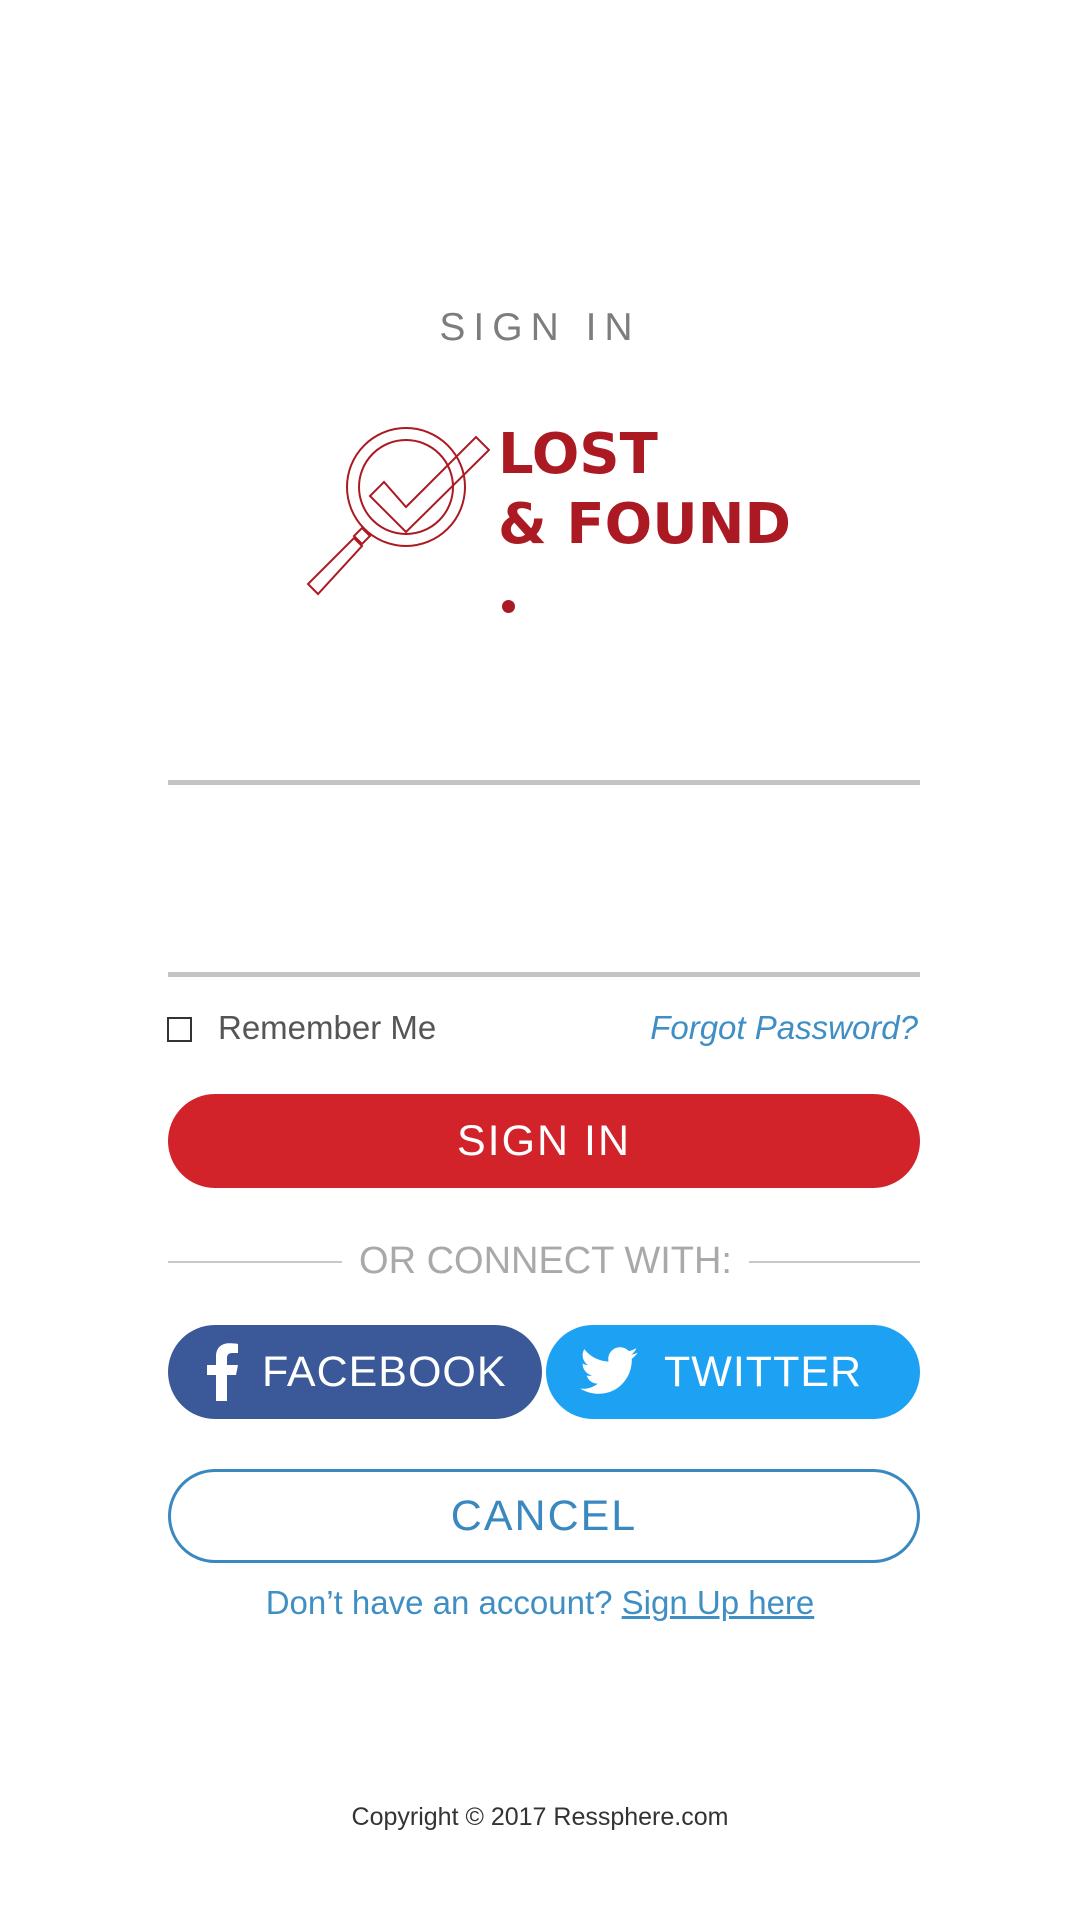 The width and height of the screenshot is (1080, 1920). What do you see at coordinates (179, 1029) in the screenshot?
I see `remember-me-checkbox` at bounding box center [179, 1029].